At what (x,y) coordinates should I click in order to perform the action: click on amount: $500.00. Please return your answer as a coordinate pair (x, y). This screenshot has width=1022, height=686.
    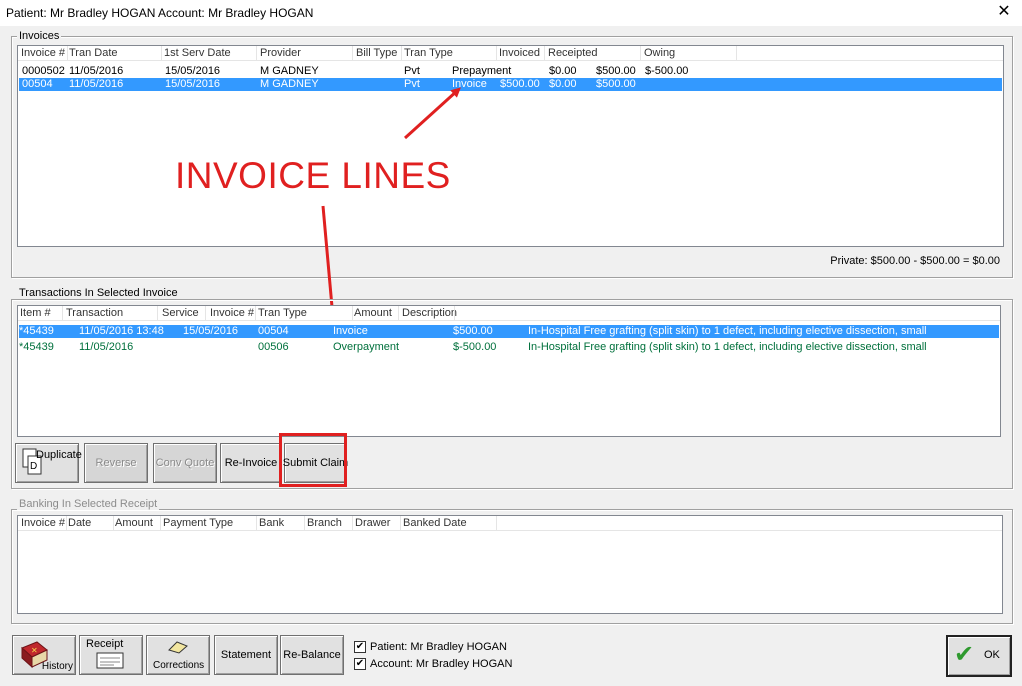
    Looking at the image, I should click on (473, 331).